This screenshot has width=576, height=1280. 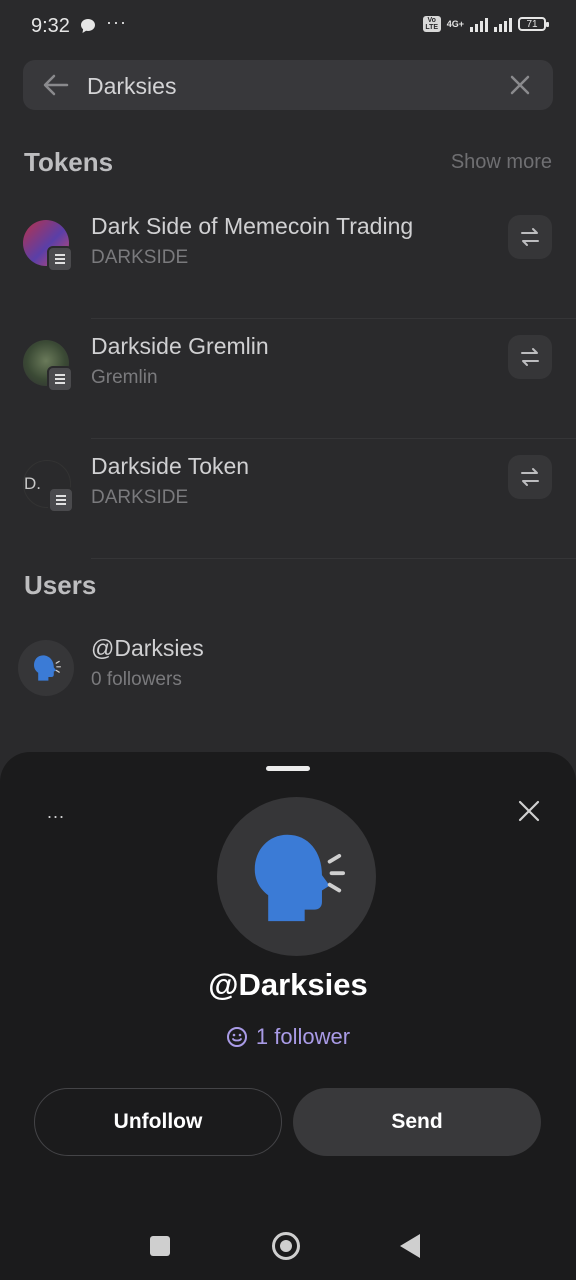 I want to click on user-name: @Darksies, so click(x=147, y=648).